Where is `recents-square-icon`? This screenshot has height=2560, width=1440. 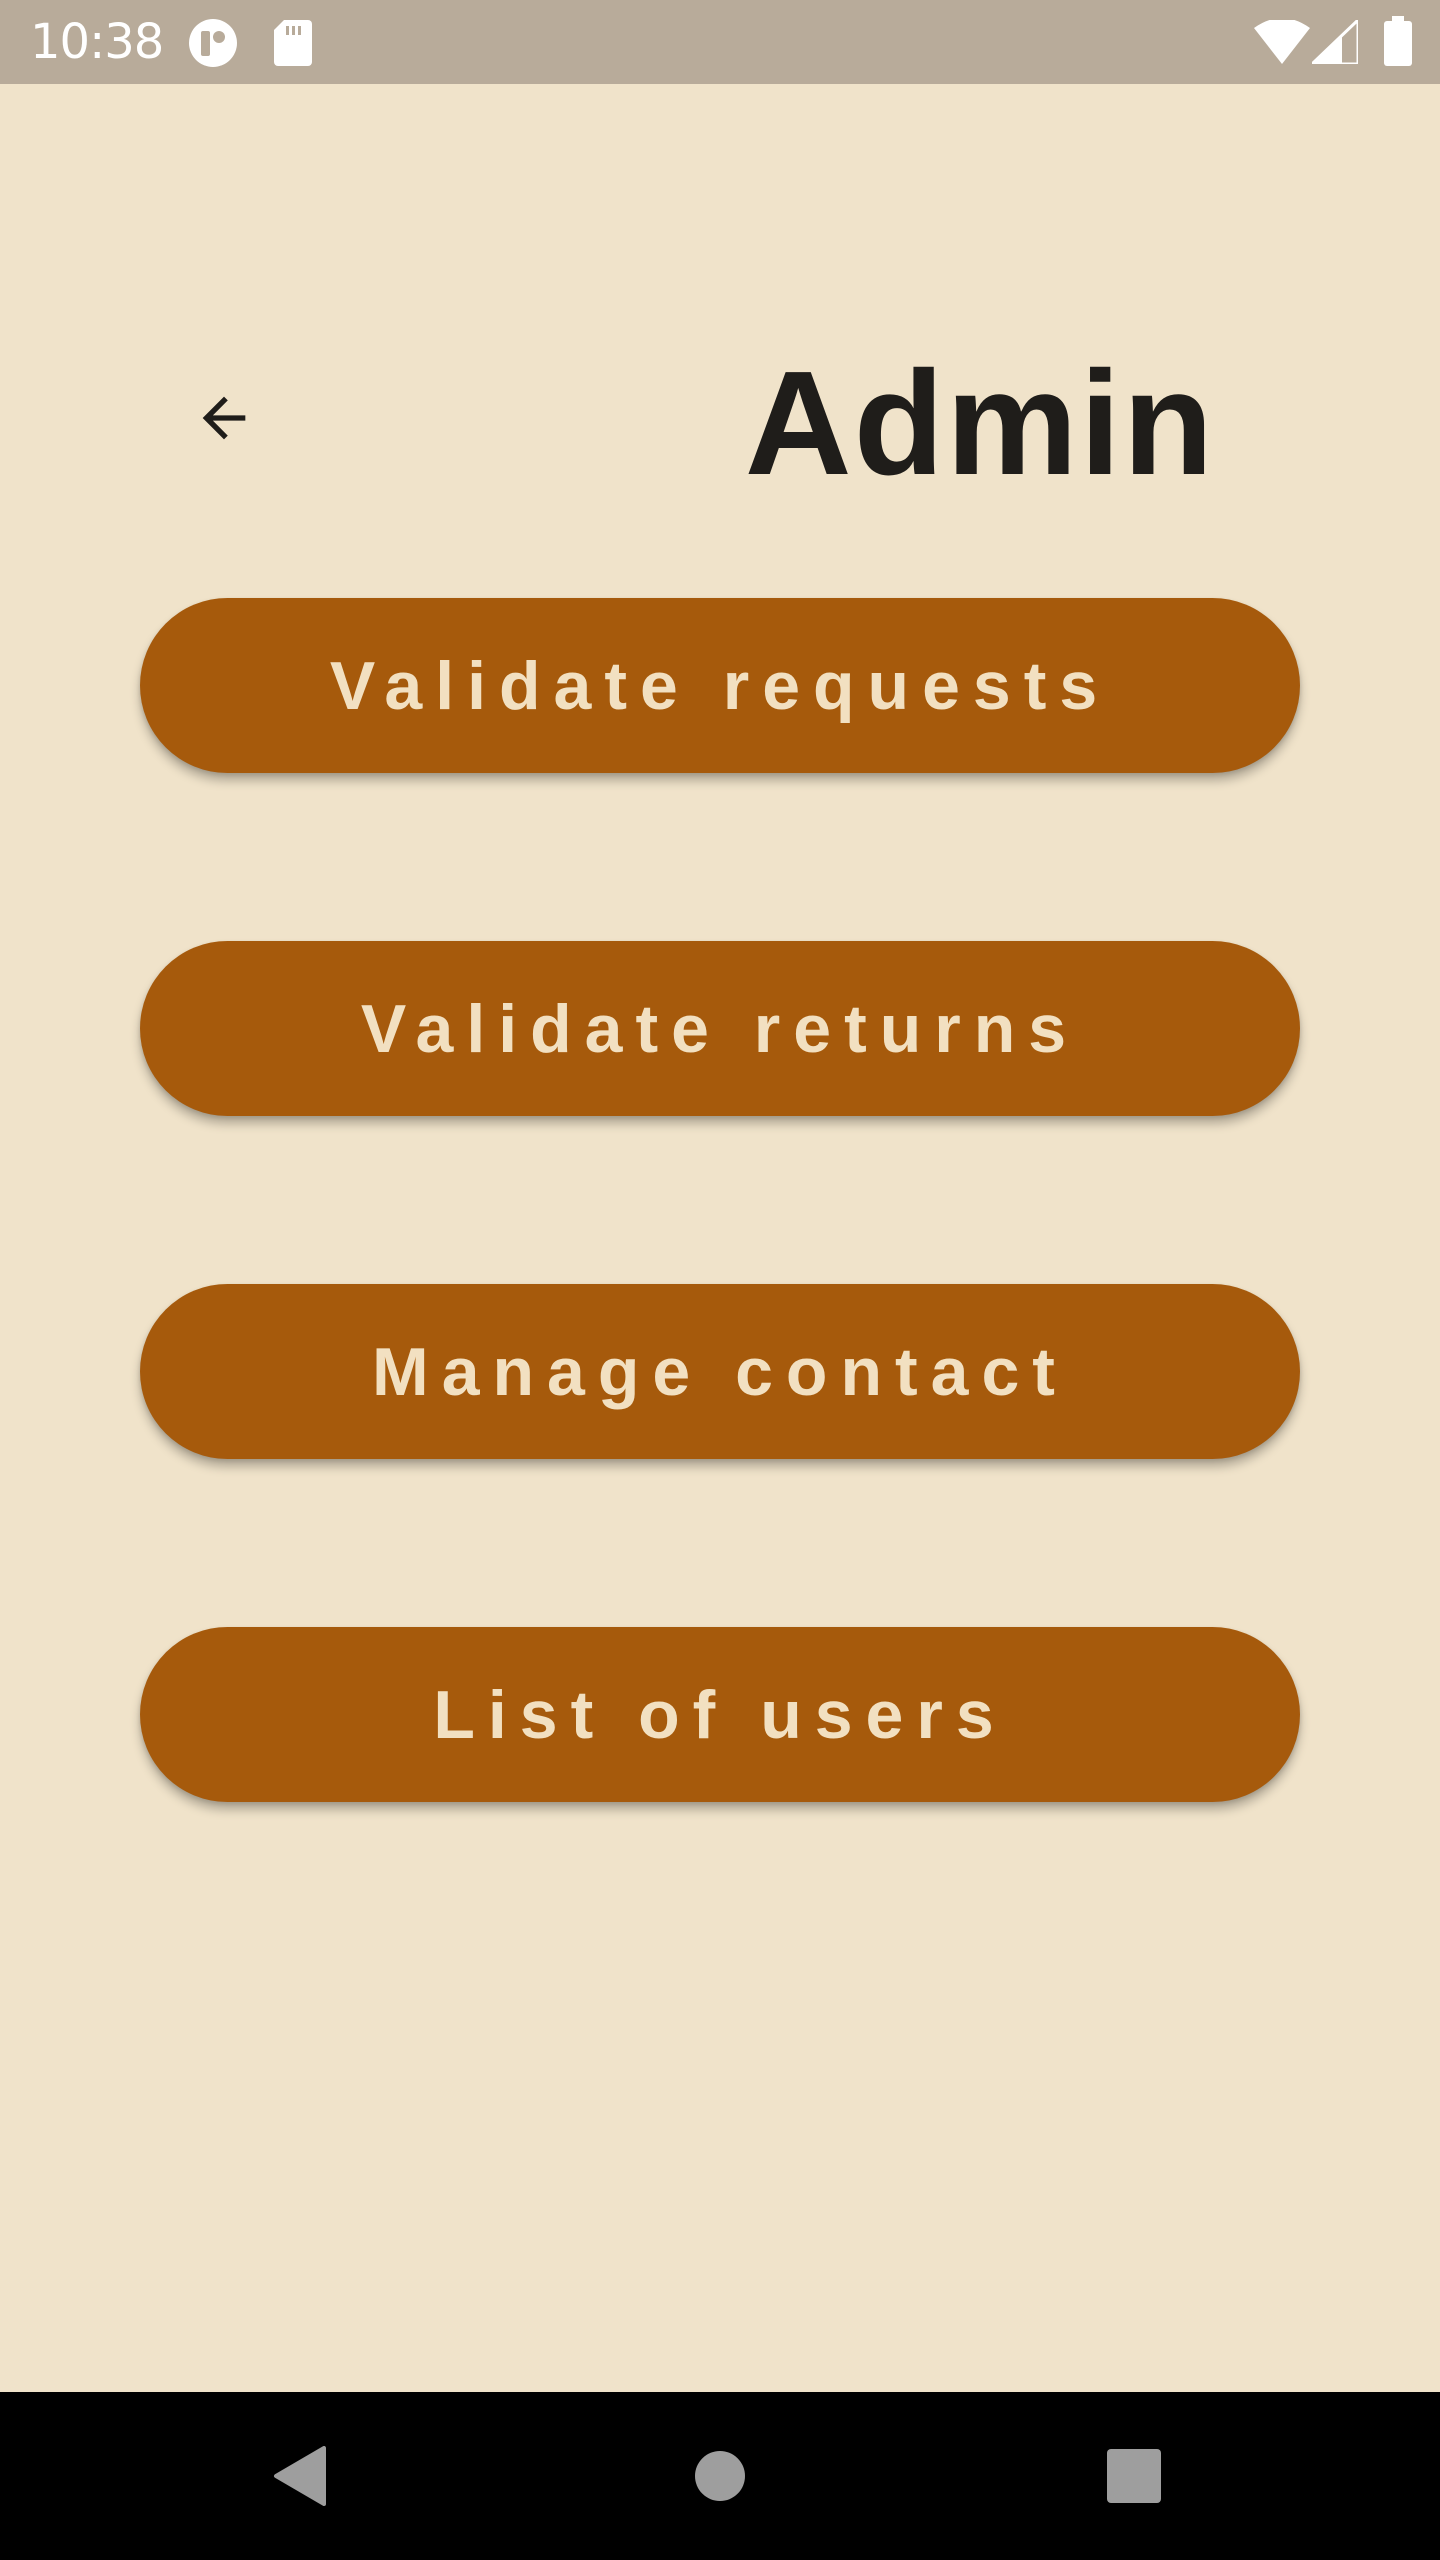
recents-square-icon is located at coordinates (1134, 2476).